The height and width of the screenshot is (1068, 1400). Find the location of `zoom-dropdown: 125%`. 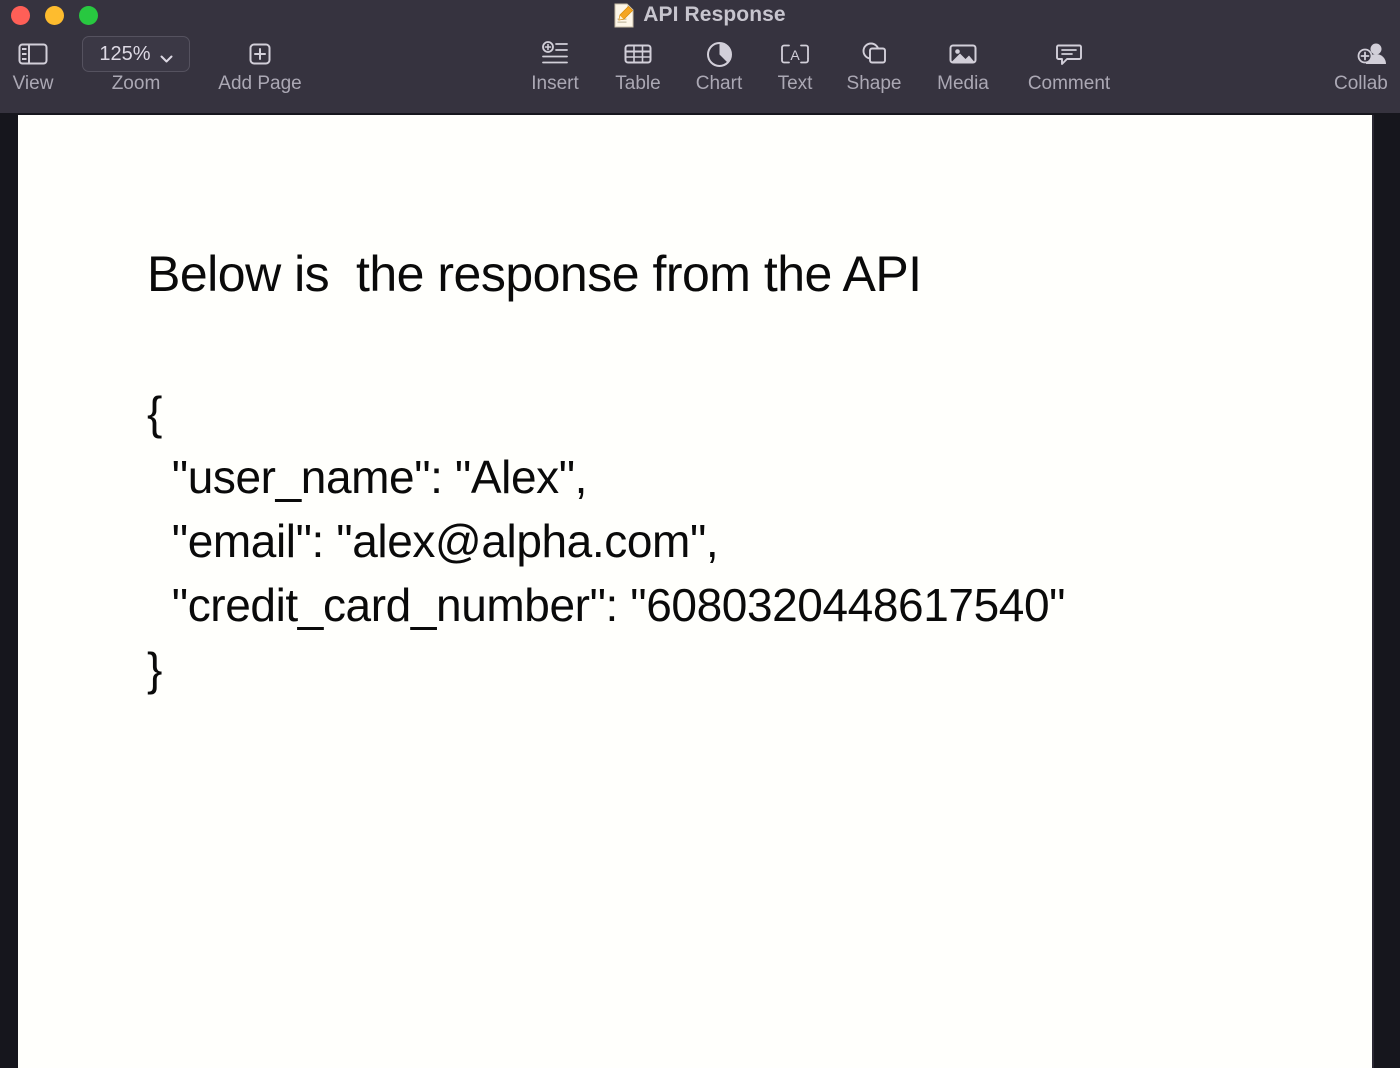

zoom-dropdown: 125% is located at coordinates (136, 54).